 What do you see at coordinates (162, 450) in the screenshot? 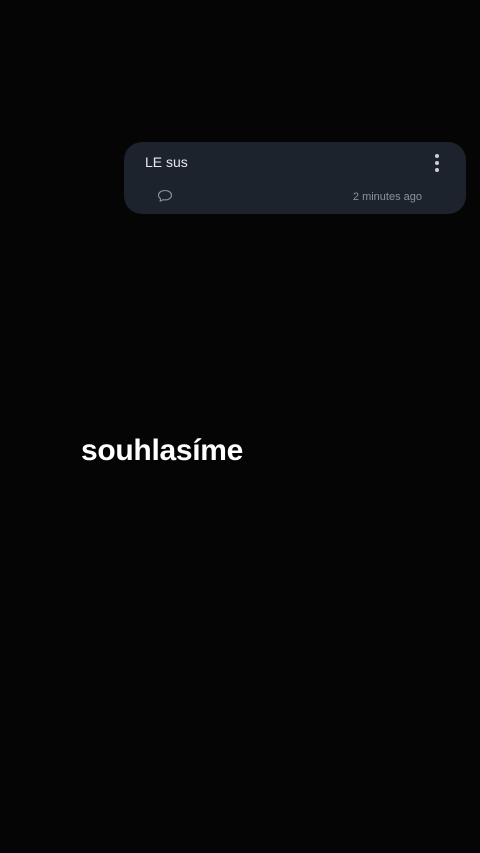
I see `video-caption: souhlasíme` at bounding box center [162, 450].